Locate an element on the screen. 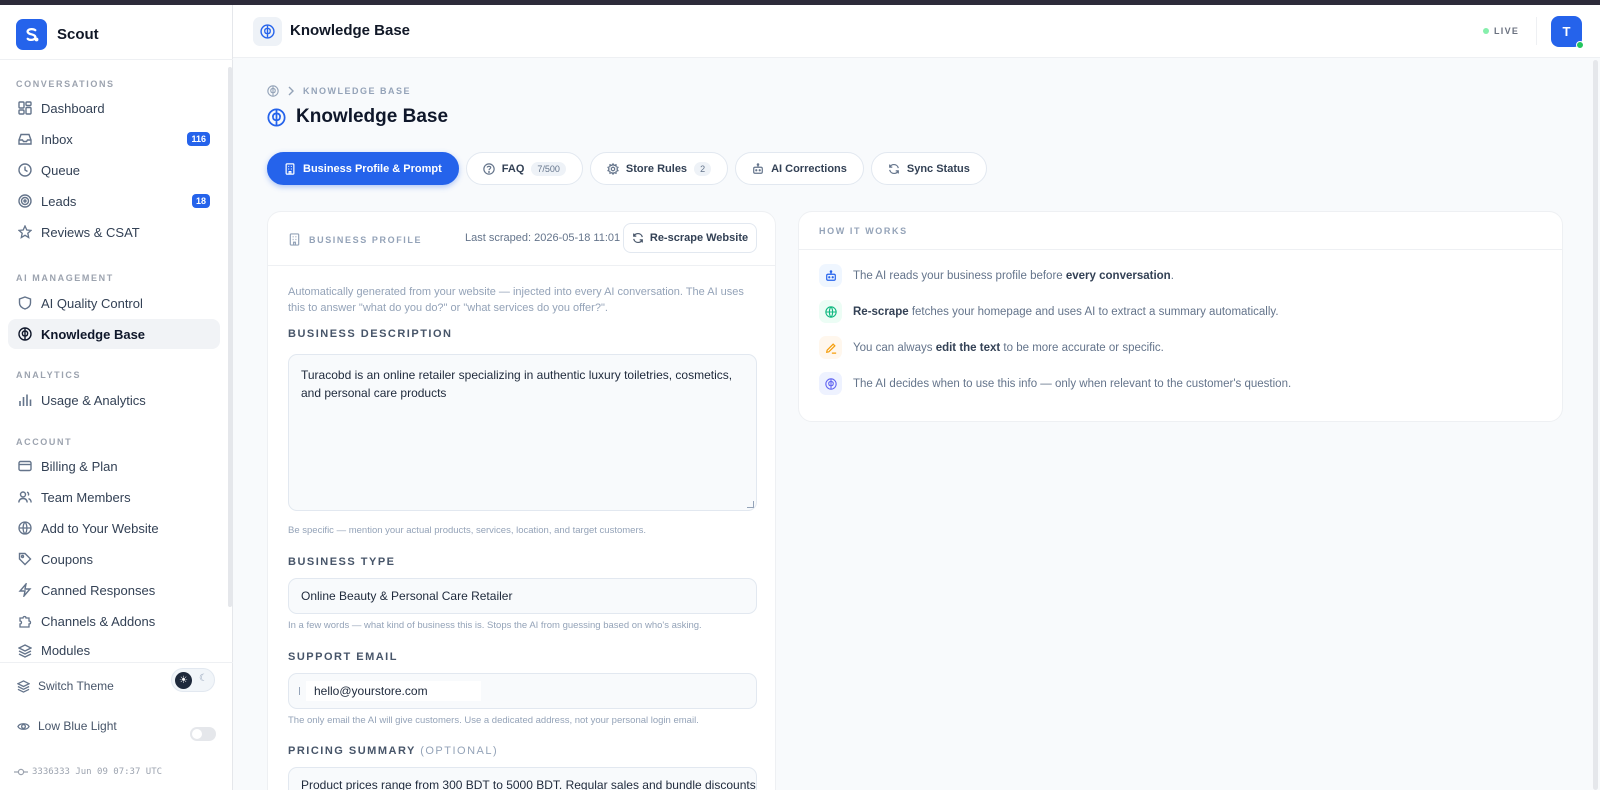  tab-sync-status: Sync Status is located at coordinates (928, 168).